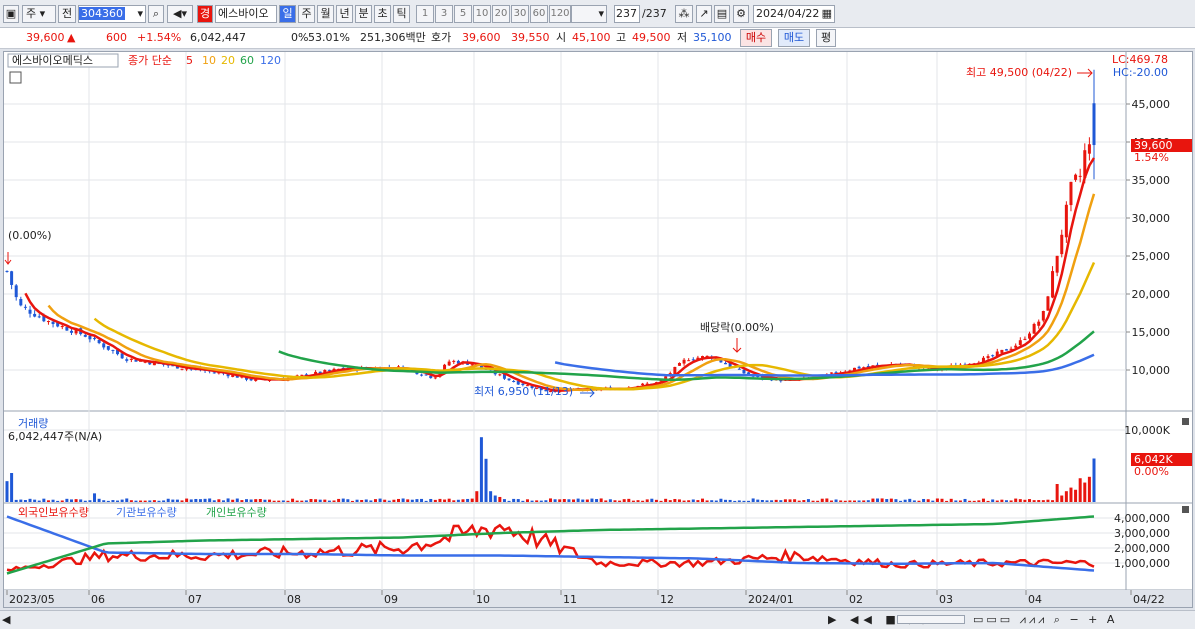 This screenshot has height=629, width=1195. What do you see at coordinates (684, 14) in the screenshot?
I see `scroll-icon: ⁂` at bounding box center [684, 14].